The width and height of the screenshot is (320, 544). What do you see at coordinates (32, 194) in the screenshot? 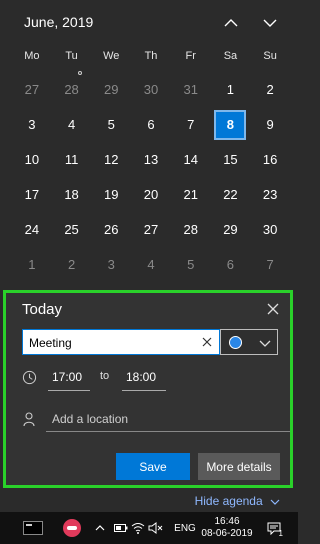
I see `calendar-day: 17` at bounding box center [32, 194].